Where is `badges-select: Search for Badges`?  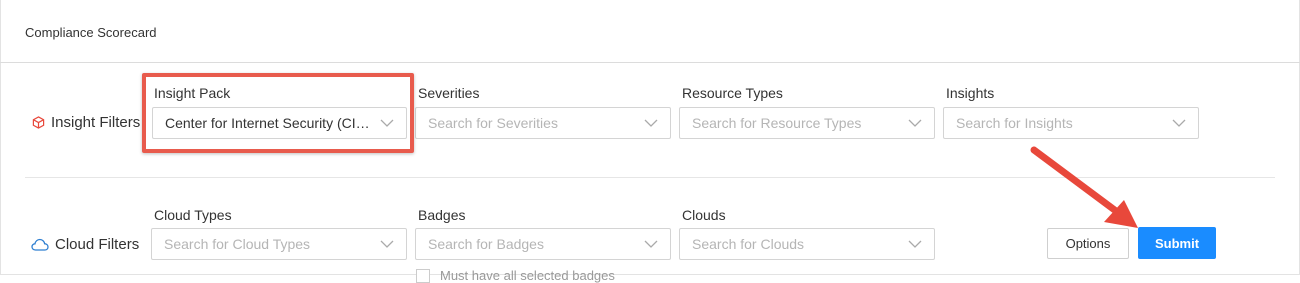
badges-select: Search for Badges is located at coordinates (543, 244).